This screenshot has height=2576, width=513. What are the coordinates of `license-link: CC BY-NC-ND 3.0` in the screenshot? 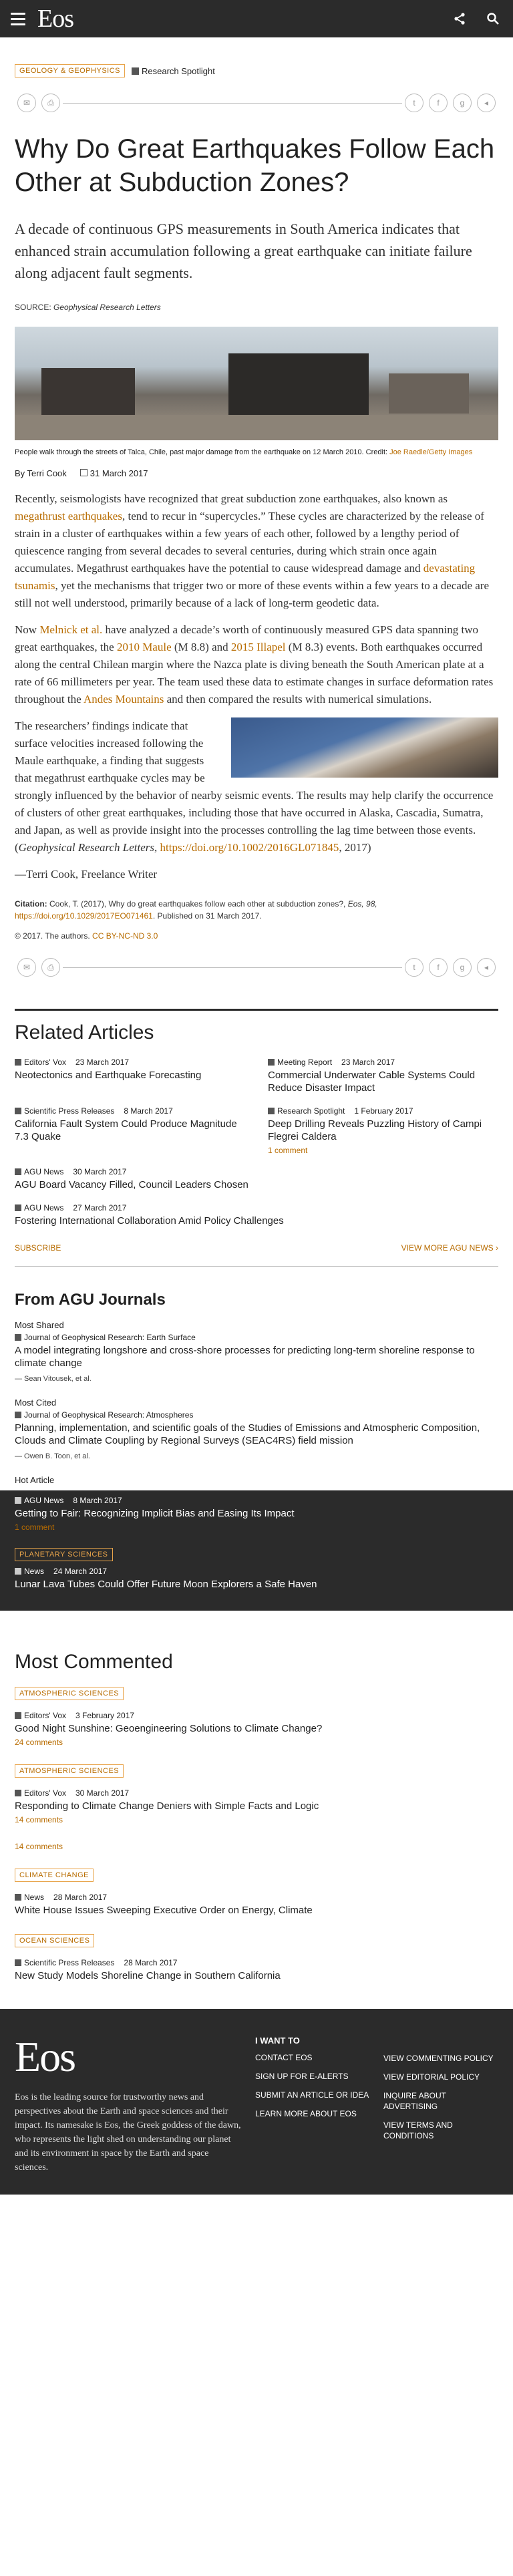 It's located at (125, 936).